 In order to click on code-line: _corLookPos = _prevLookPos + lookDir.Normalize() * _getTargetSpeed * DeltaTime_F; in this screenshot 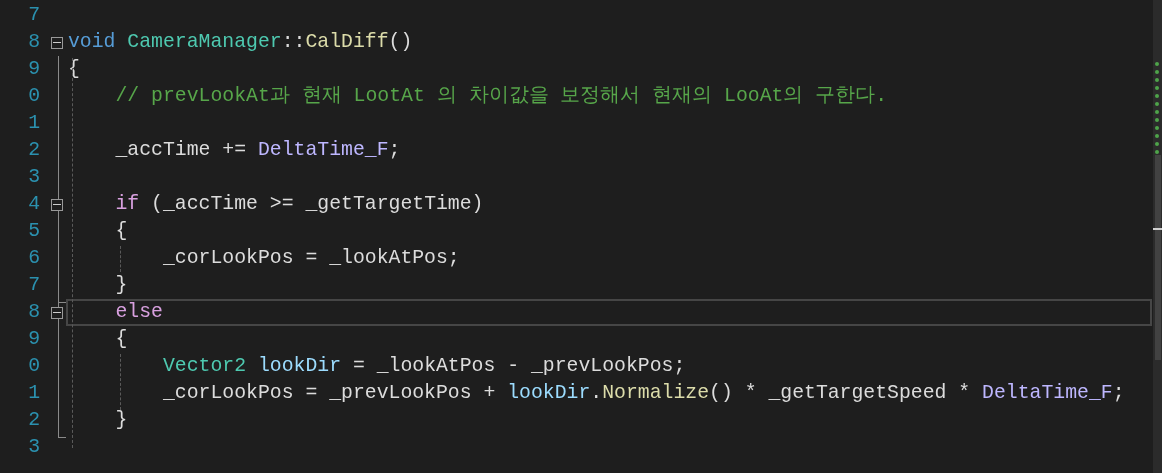, I will do `click(643, 393)`.